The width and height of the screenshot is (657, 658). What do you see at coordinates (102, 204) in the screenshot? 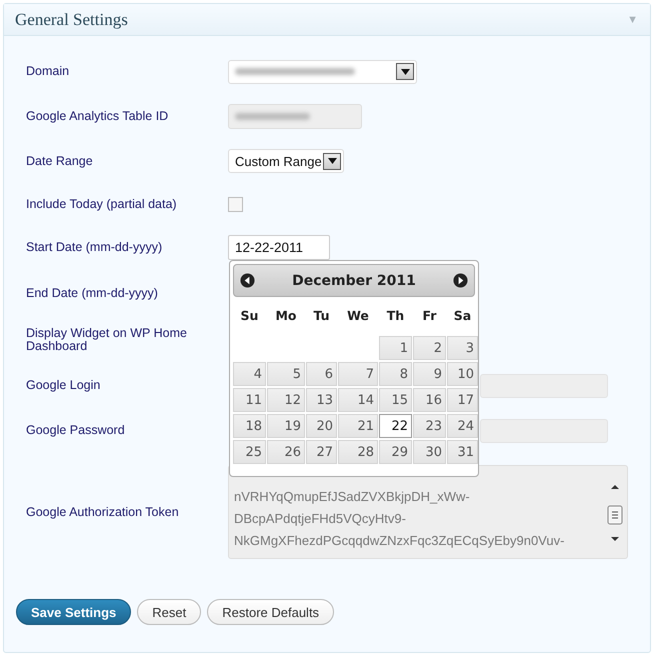
I see `field-label: Include Today (partial data)` at bounding box center [102, 204].